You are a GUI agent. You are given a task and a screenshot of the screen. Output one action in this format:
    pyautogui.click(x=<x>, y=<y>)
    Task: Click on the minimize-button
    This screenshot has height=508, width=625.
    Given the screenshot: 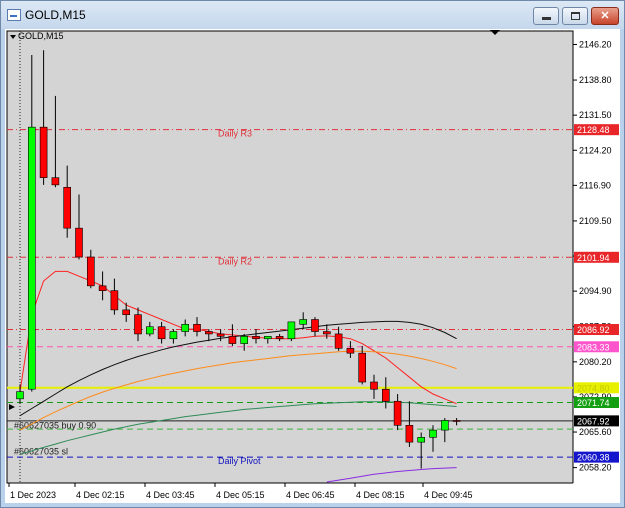 What is the action you would take?
    pyautogui.click(x=546, y=16)
    